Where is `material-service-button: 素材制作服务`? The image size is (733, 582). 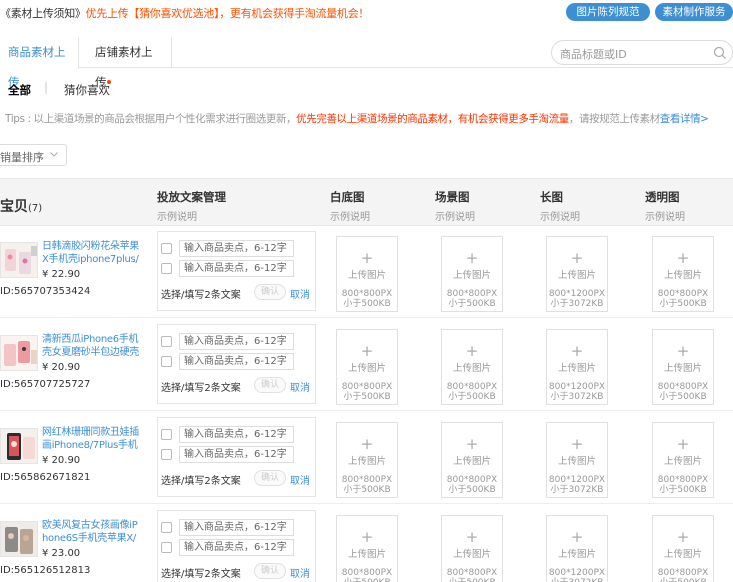 material-service-button: 素材制作服务 is located at coordinates (694, 12).